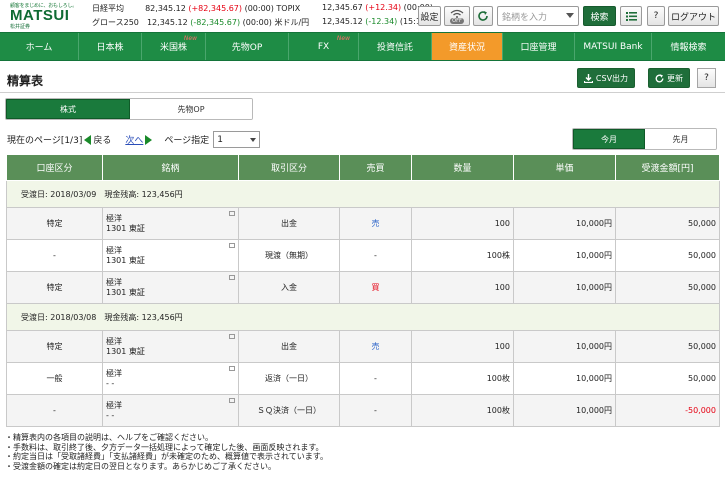  I want to click on table-row: 特定 極洋 1301 東証 入金買 100 10,000円 50,000, so click(363, 287).